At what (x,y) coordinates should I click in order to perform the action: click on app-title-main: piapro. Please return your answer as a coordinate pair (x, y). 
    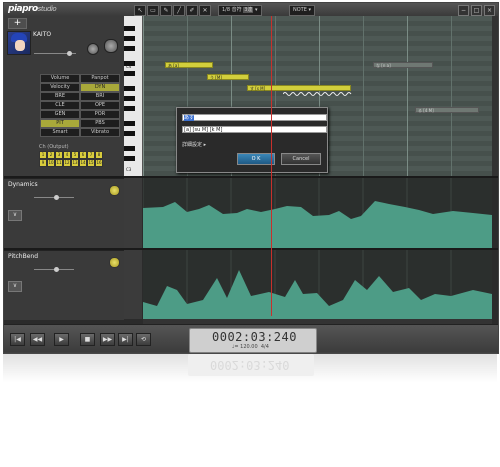
    Looking at the image, I should click on (23, 9).